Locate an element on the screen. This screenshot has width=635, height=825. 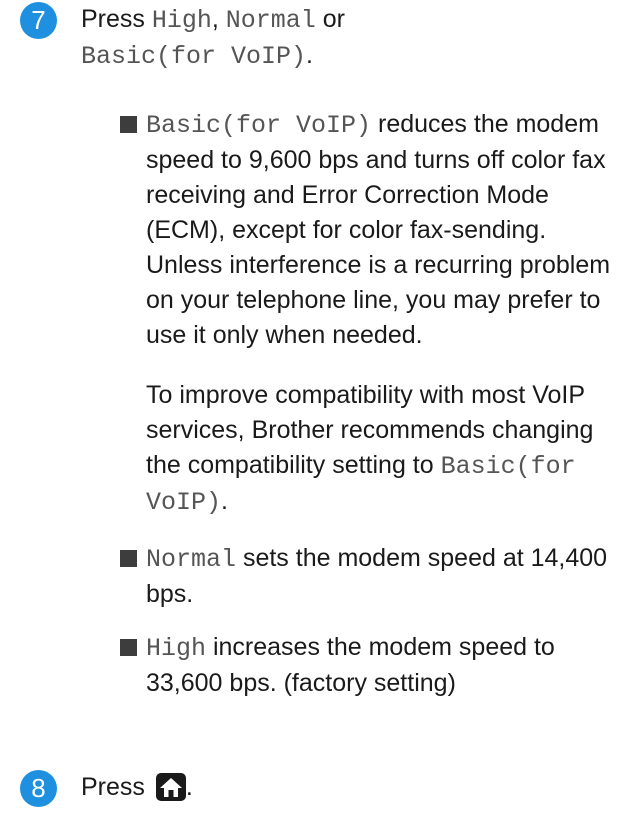
step-8-badge: 8 is located at coordinates (38, 788).